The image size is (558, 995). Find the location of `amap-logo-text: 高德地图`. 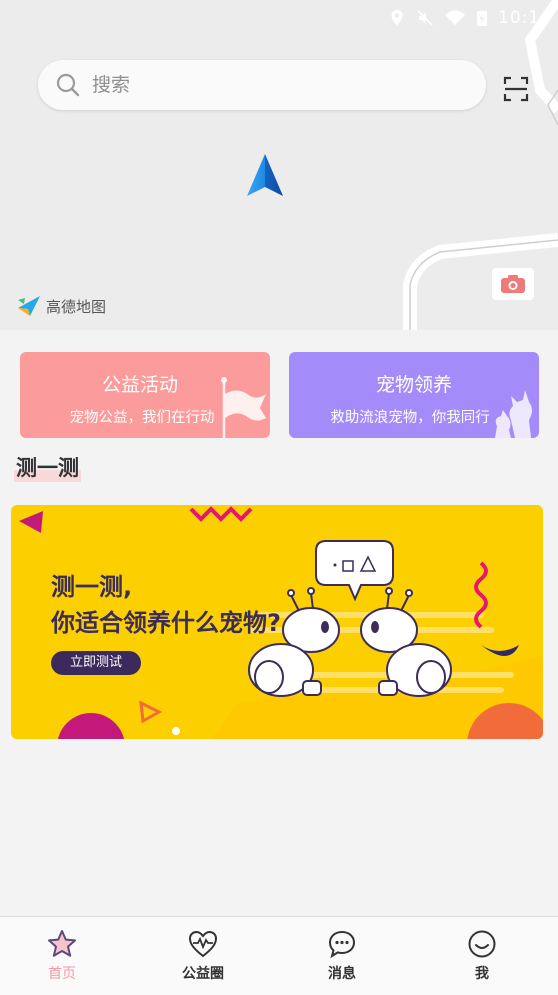

amap-logo-text: 高德地图 is located at coordinates (76, 306).